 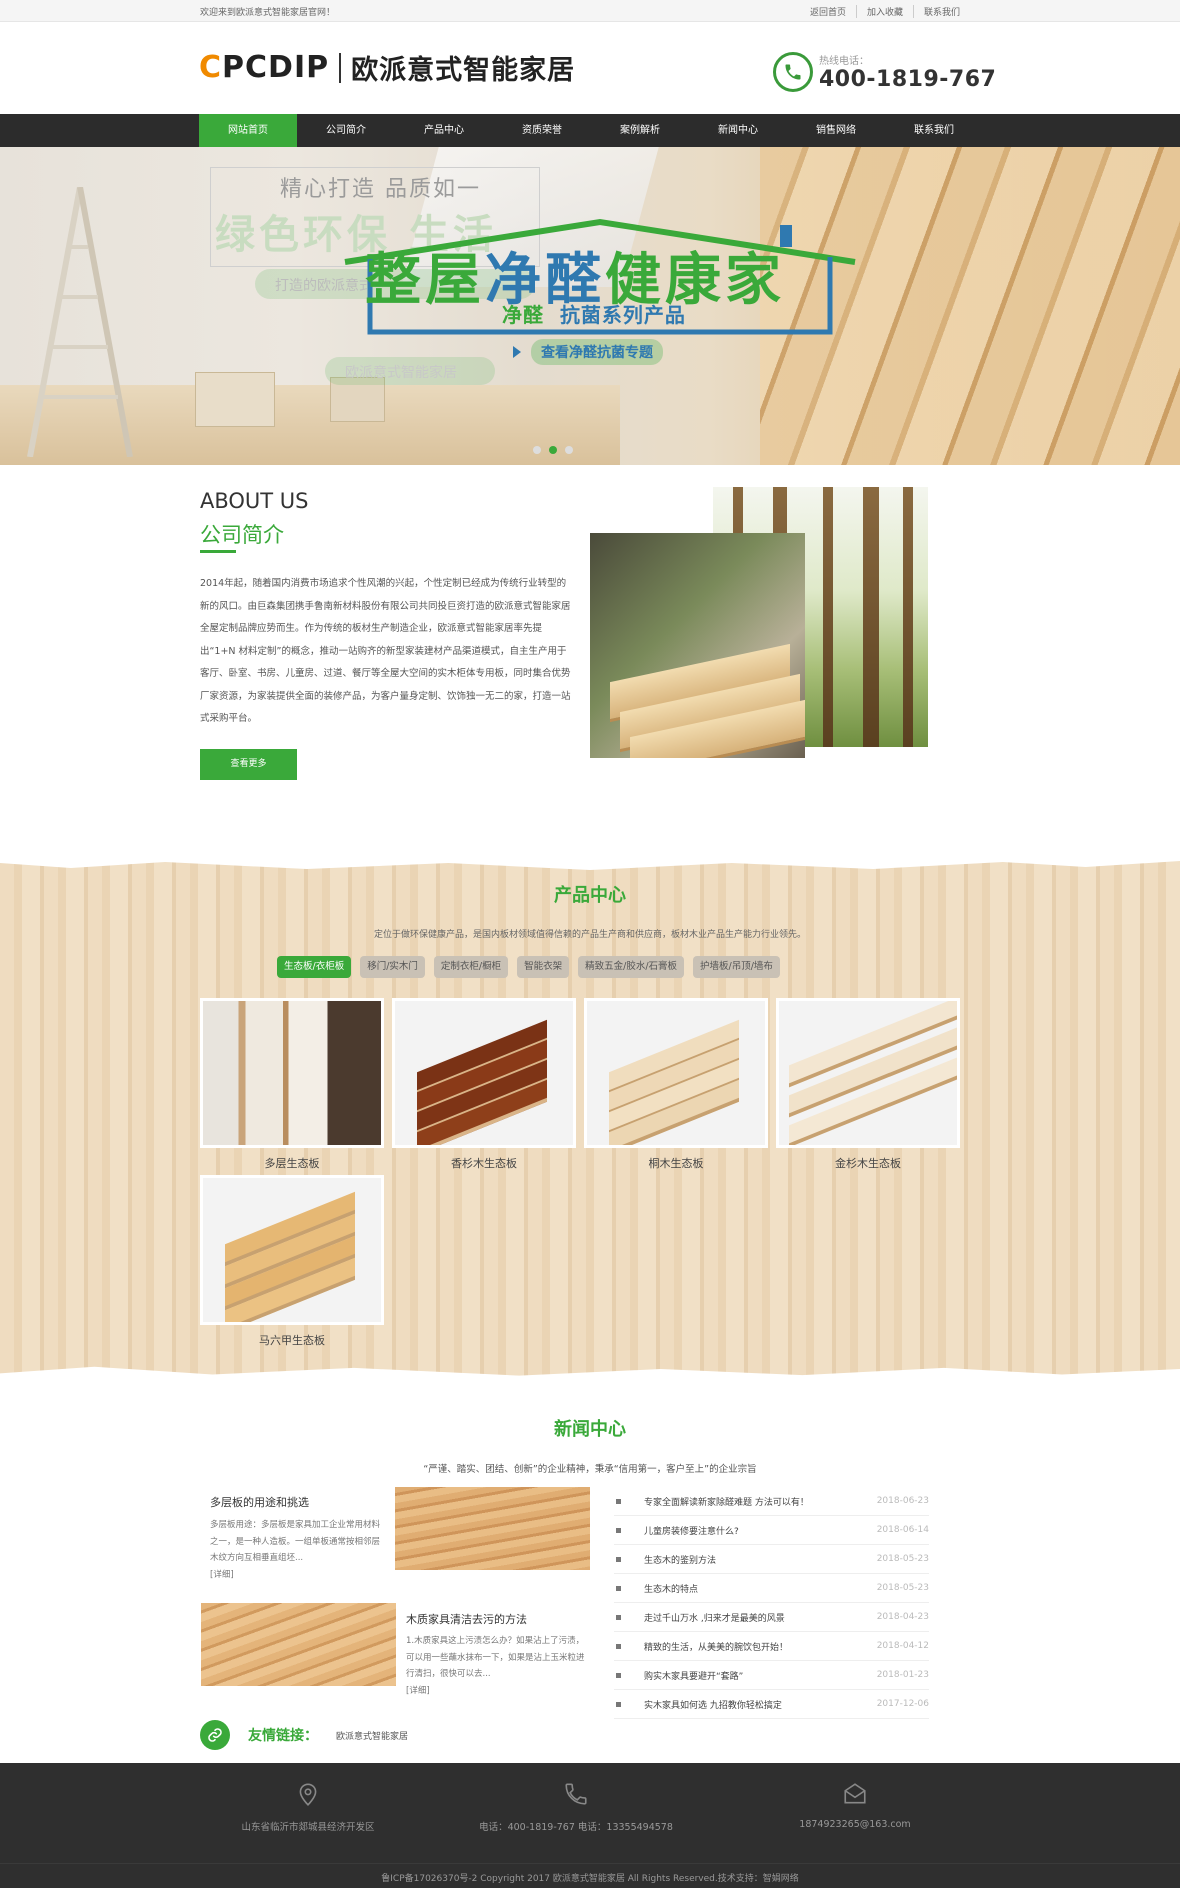 What do you see at coordinates (248, 130) in the screenshot?
I see `nav-home: 网站首页` at bounding box center [248, 130].